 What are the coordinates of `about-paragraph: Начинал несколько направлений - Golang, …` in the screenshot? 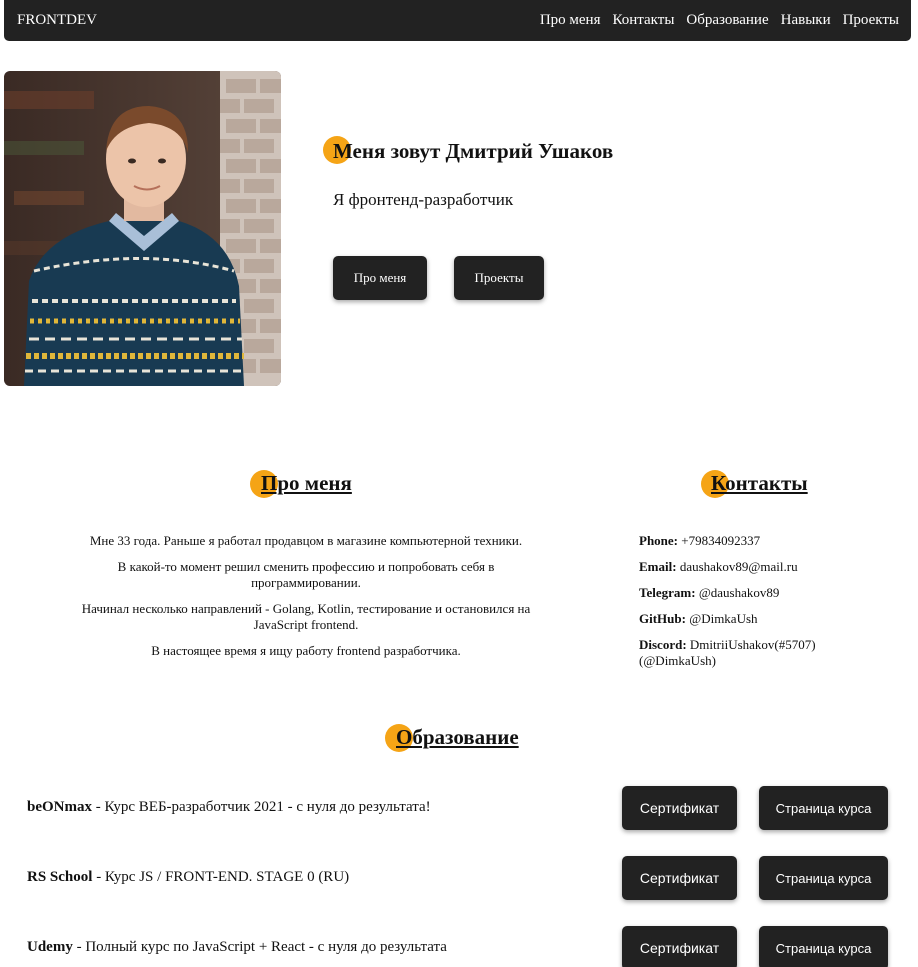 It's located at (306, 616).